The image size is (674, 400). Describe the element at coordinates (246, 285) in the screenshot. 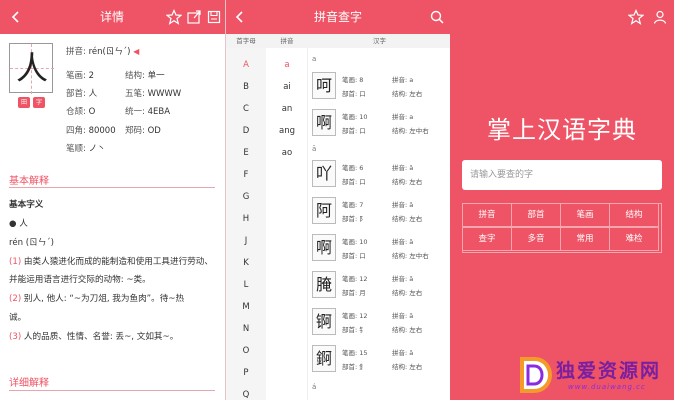

I see `alpha-item-l: L` at that location.